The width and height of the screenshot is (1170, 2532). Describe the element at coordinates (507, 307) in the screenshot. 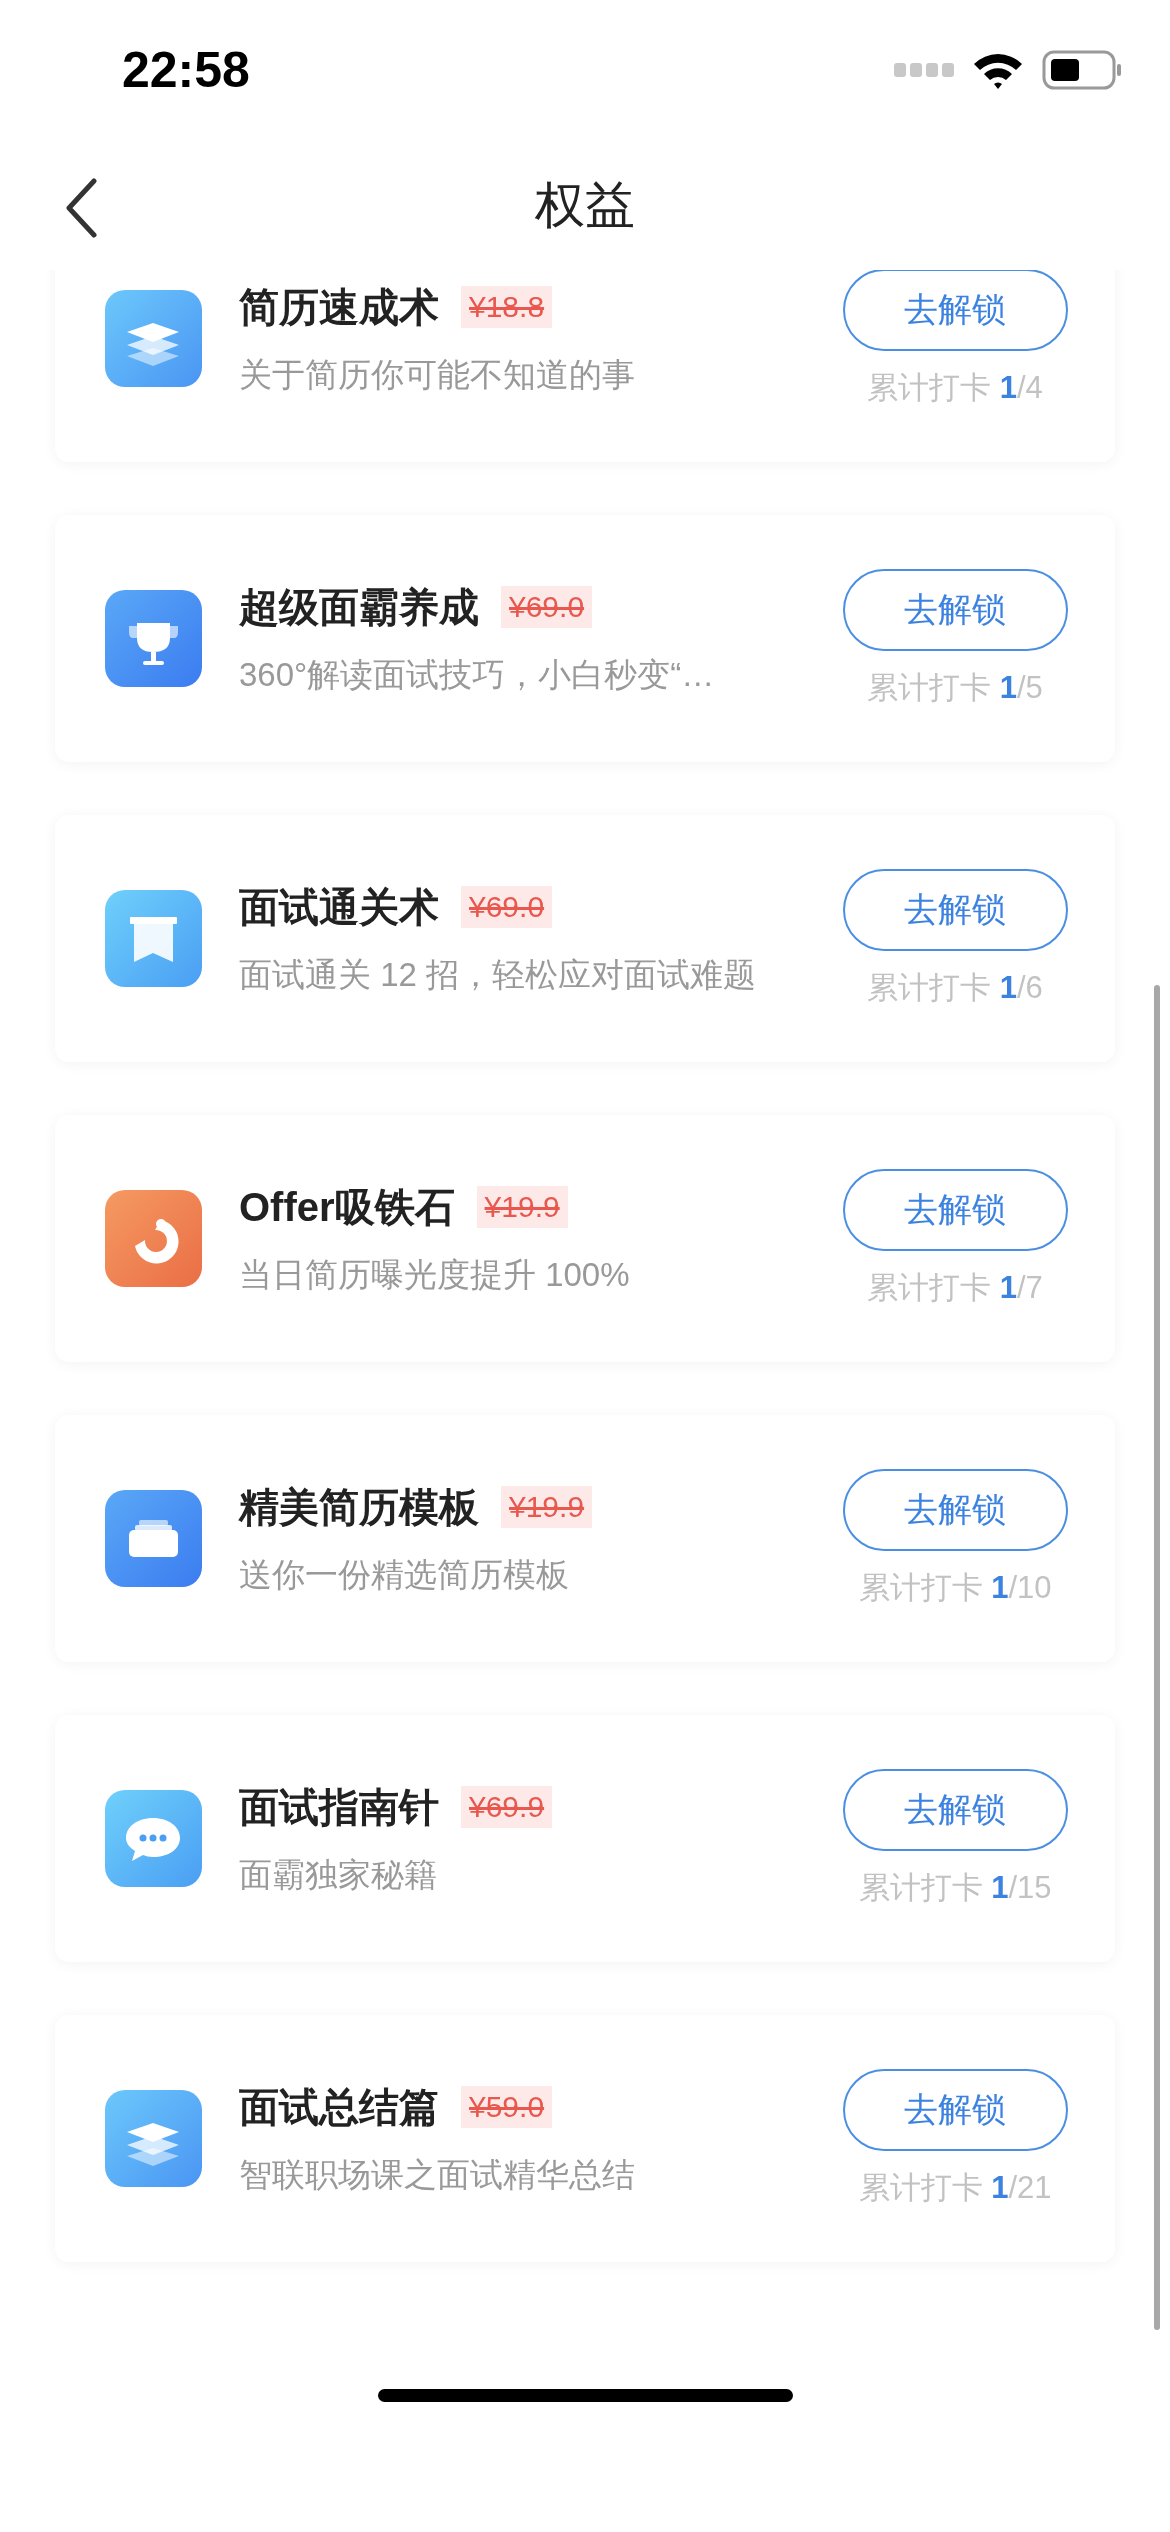

I see `original-price: ¥18.8` at that location.